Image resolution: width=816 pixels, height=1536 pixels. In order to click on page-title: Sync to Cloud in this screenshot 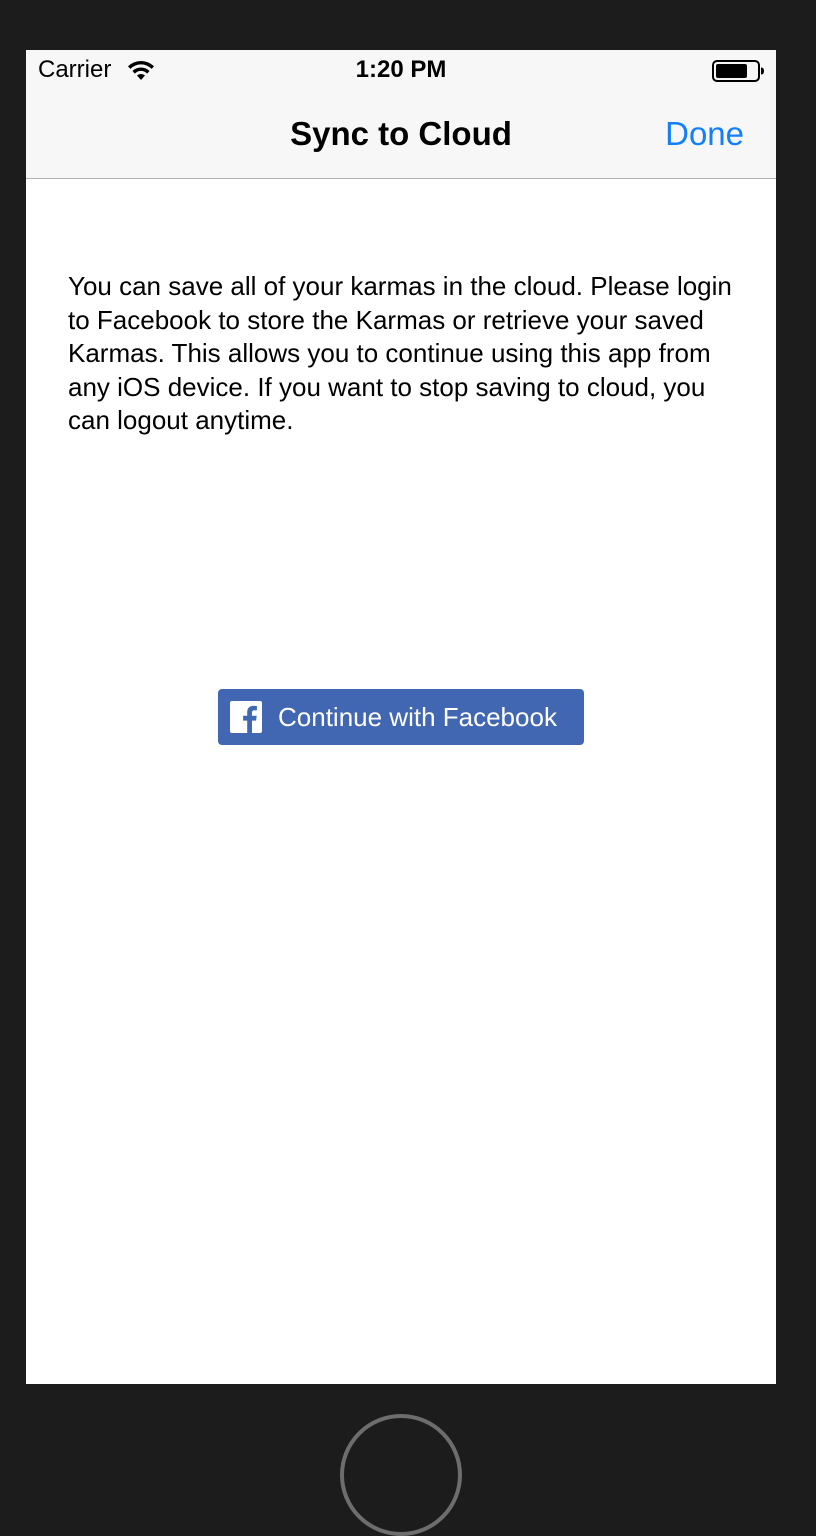, I will do `click(401, 133)`.